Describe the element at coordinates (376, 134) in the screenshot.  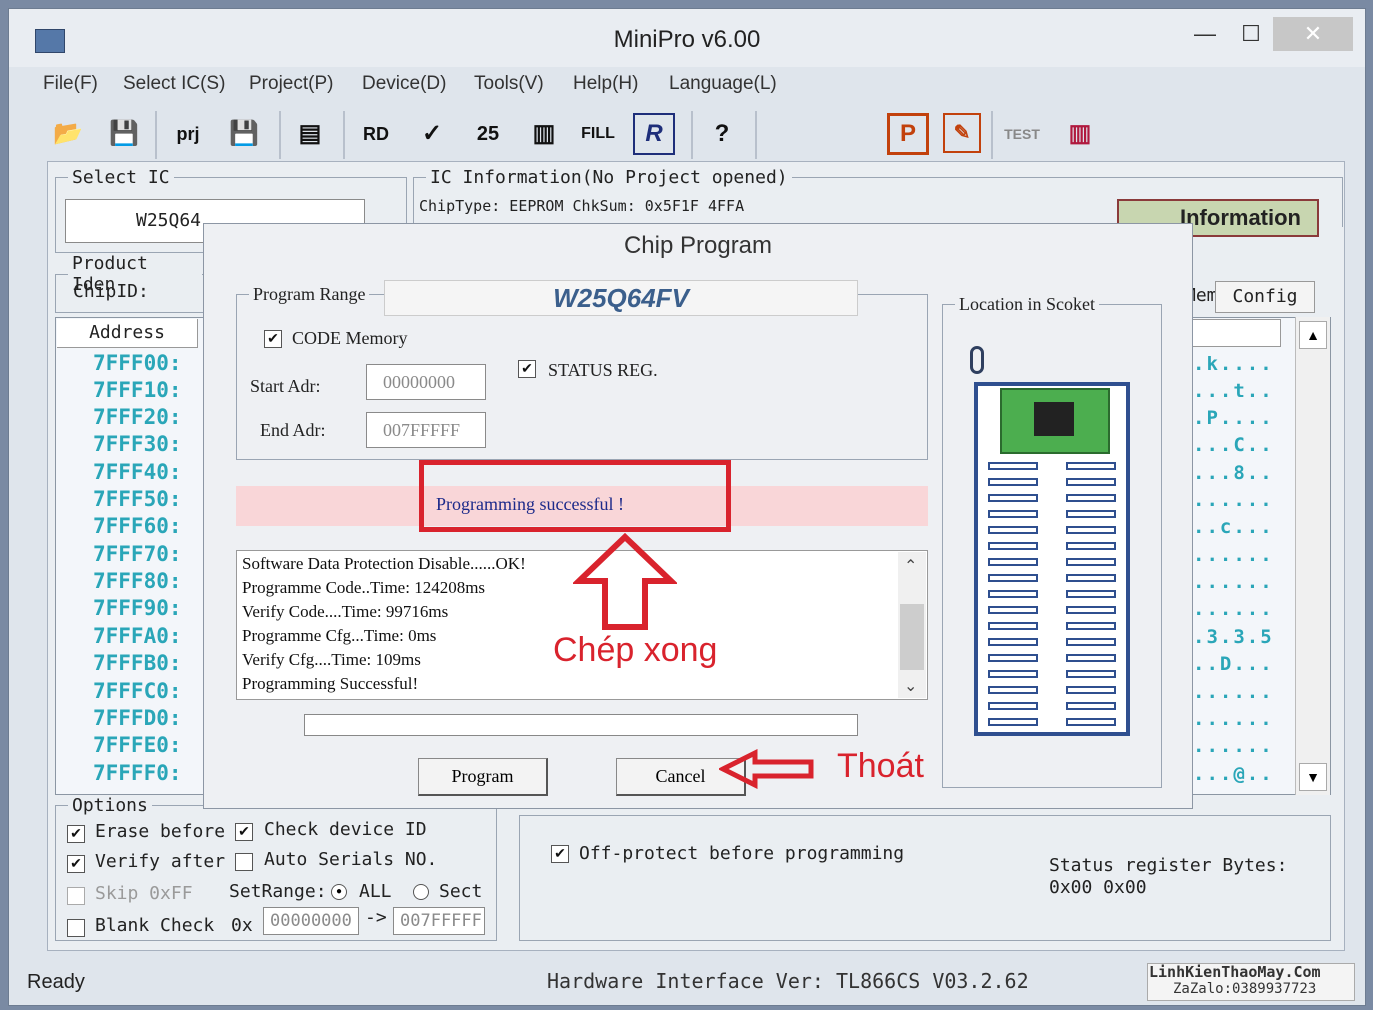
I see `read-icon: RD` at that location.